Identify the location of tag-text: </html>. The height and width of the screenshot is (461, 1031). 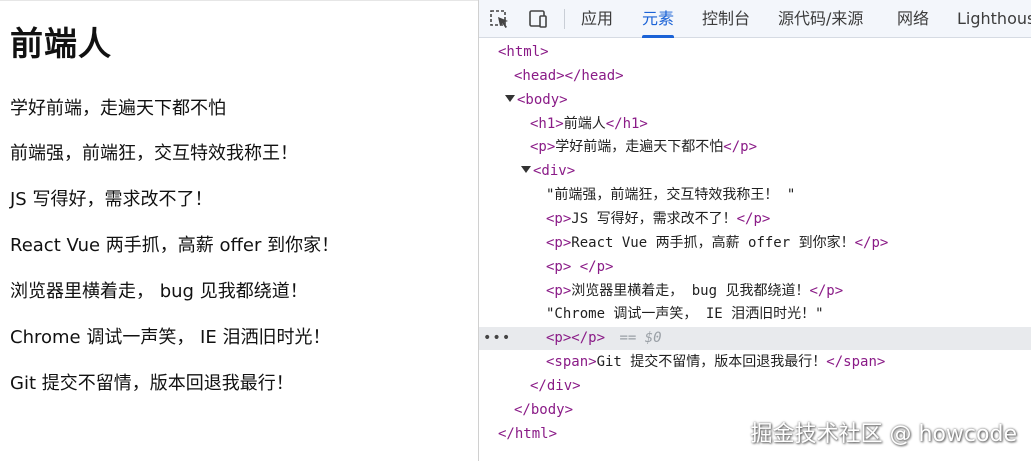
(528, 434).